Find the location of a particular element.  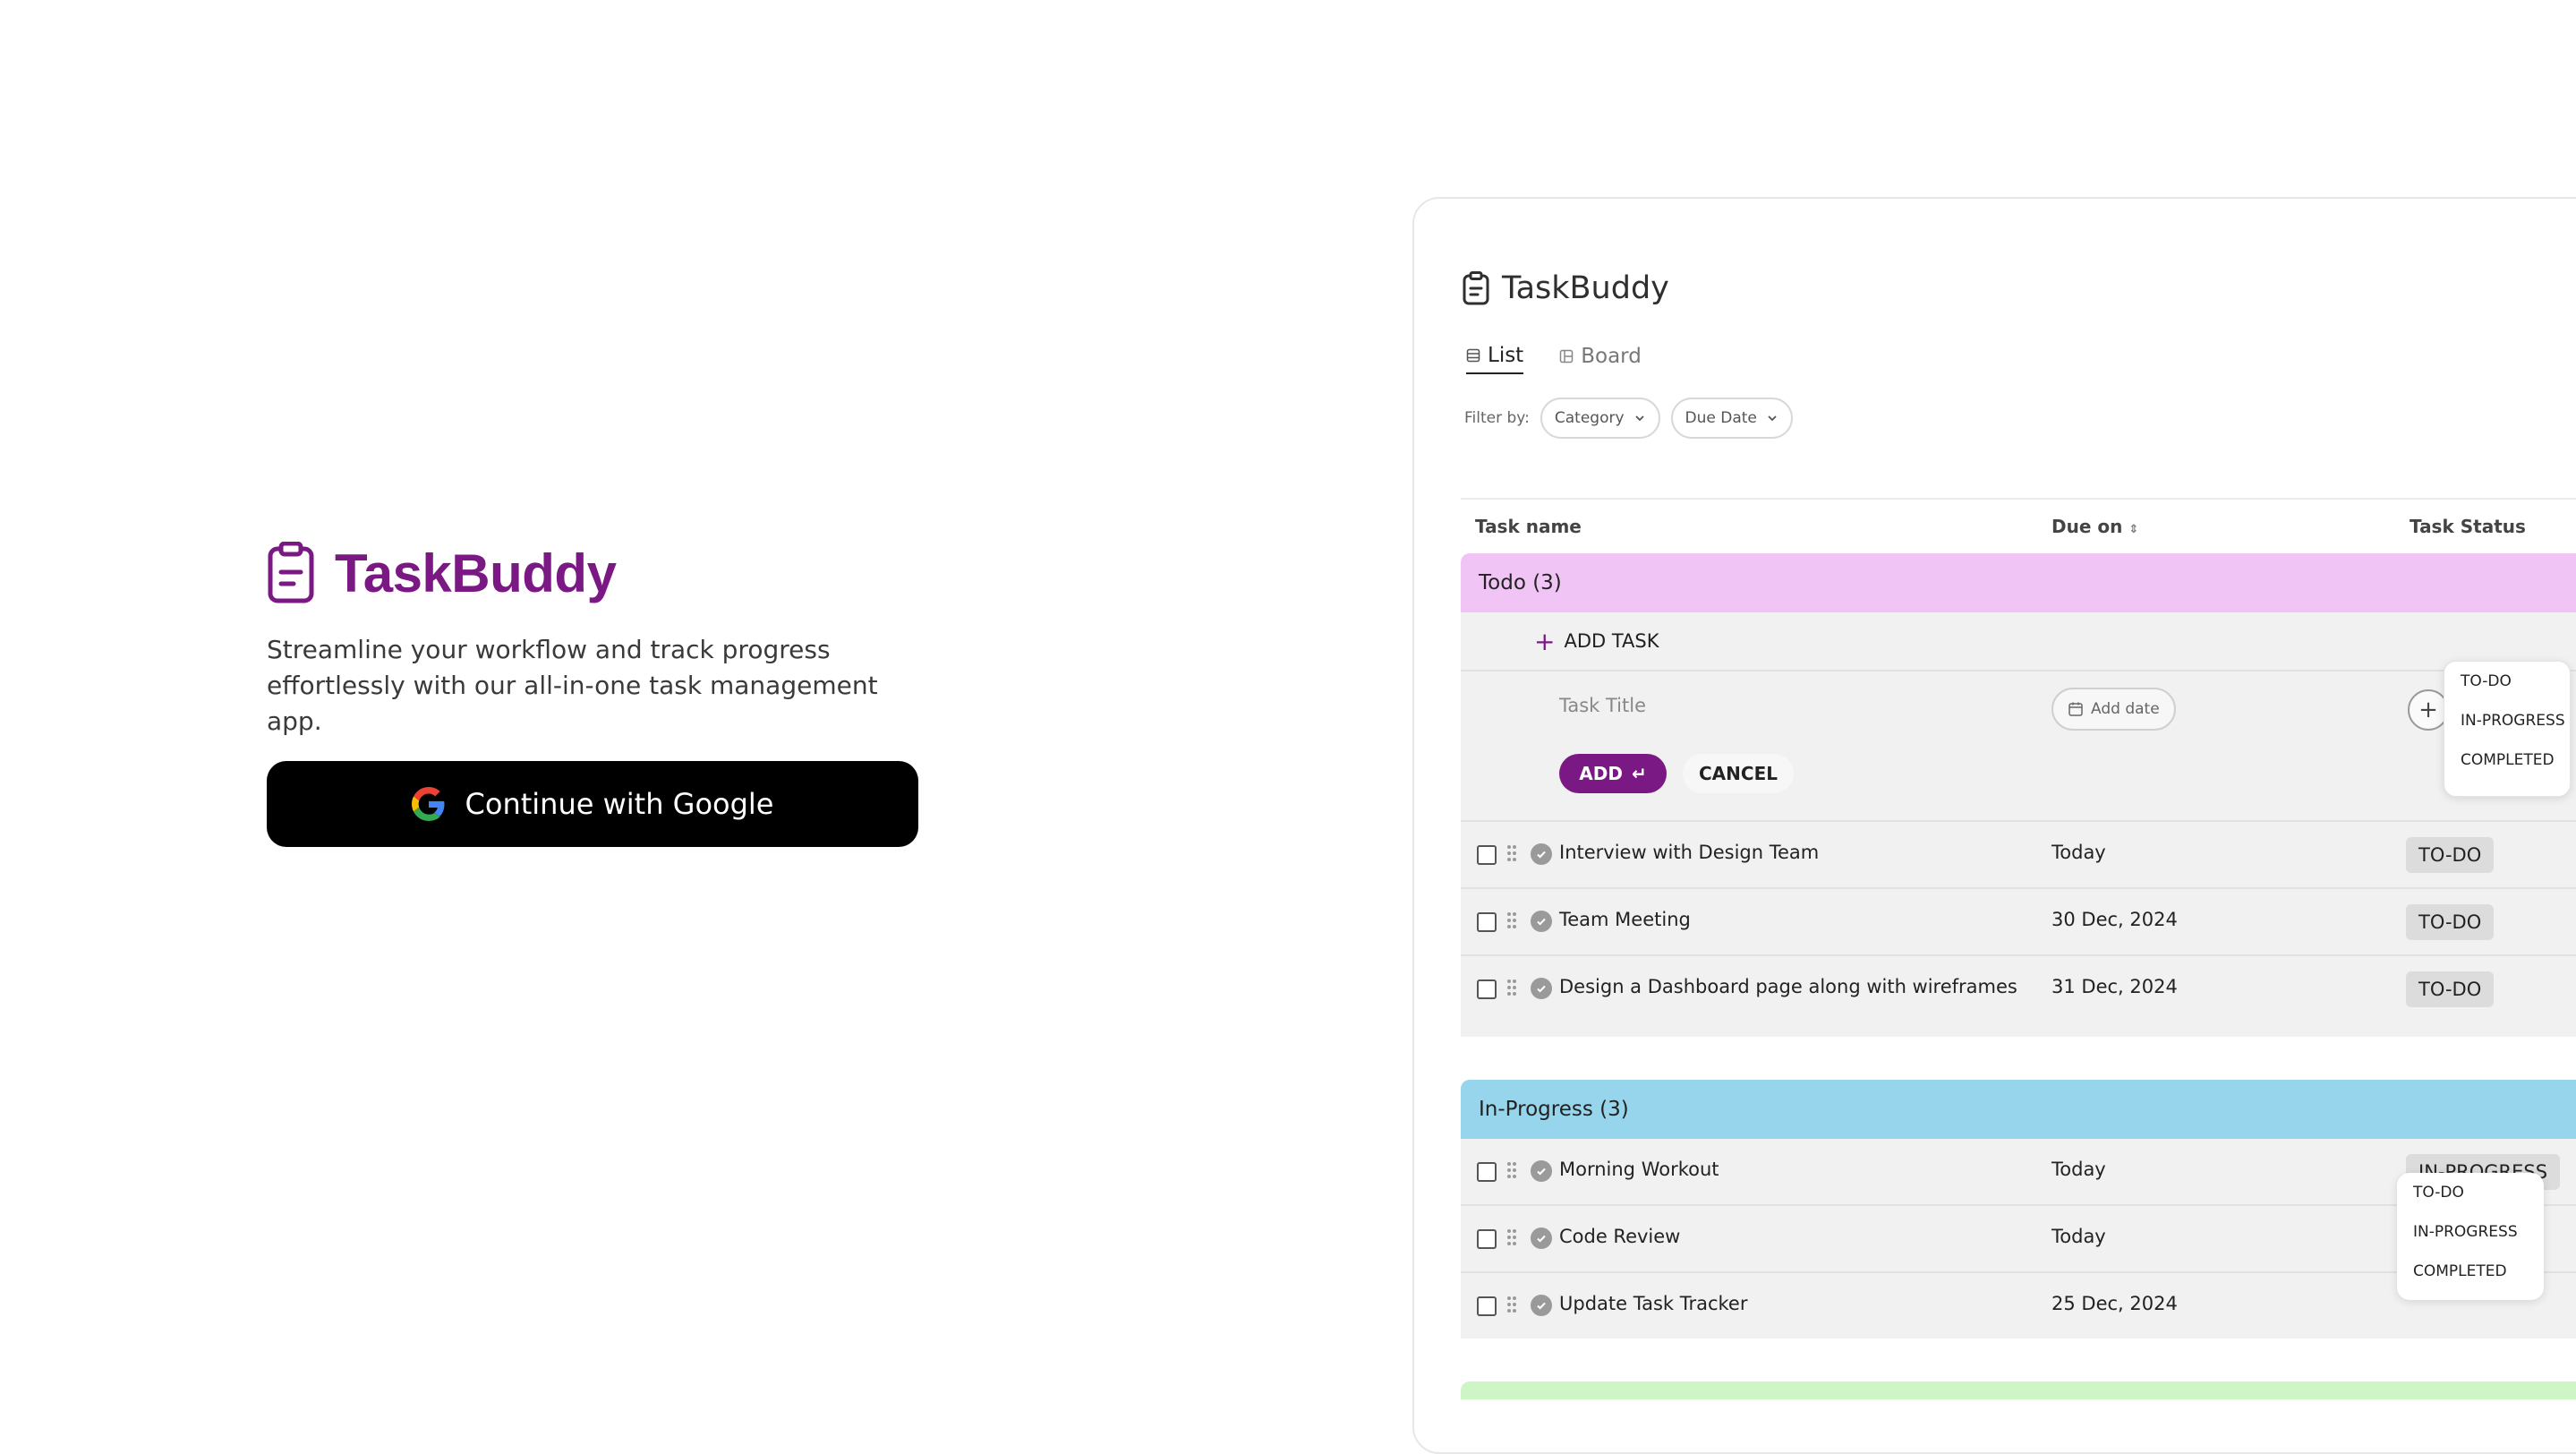

tab-list: List is located at coordinates (1495, 359).